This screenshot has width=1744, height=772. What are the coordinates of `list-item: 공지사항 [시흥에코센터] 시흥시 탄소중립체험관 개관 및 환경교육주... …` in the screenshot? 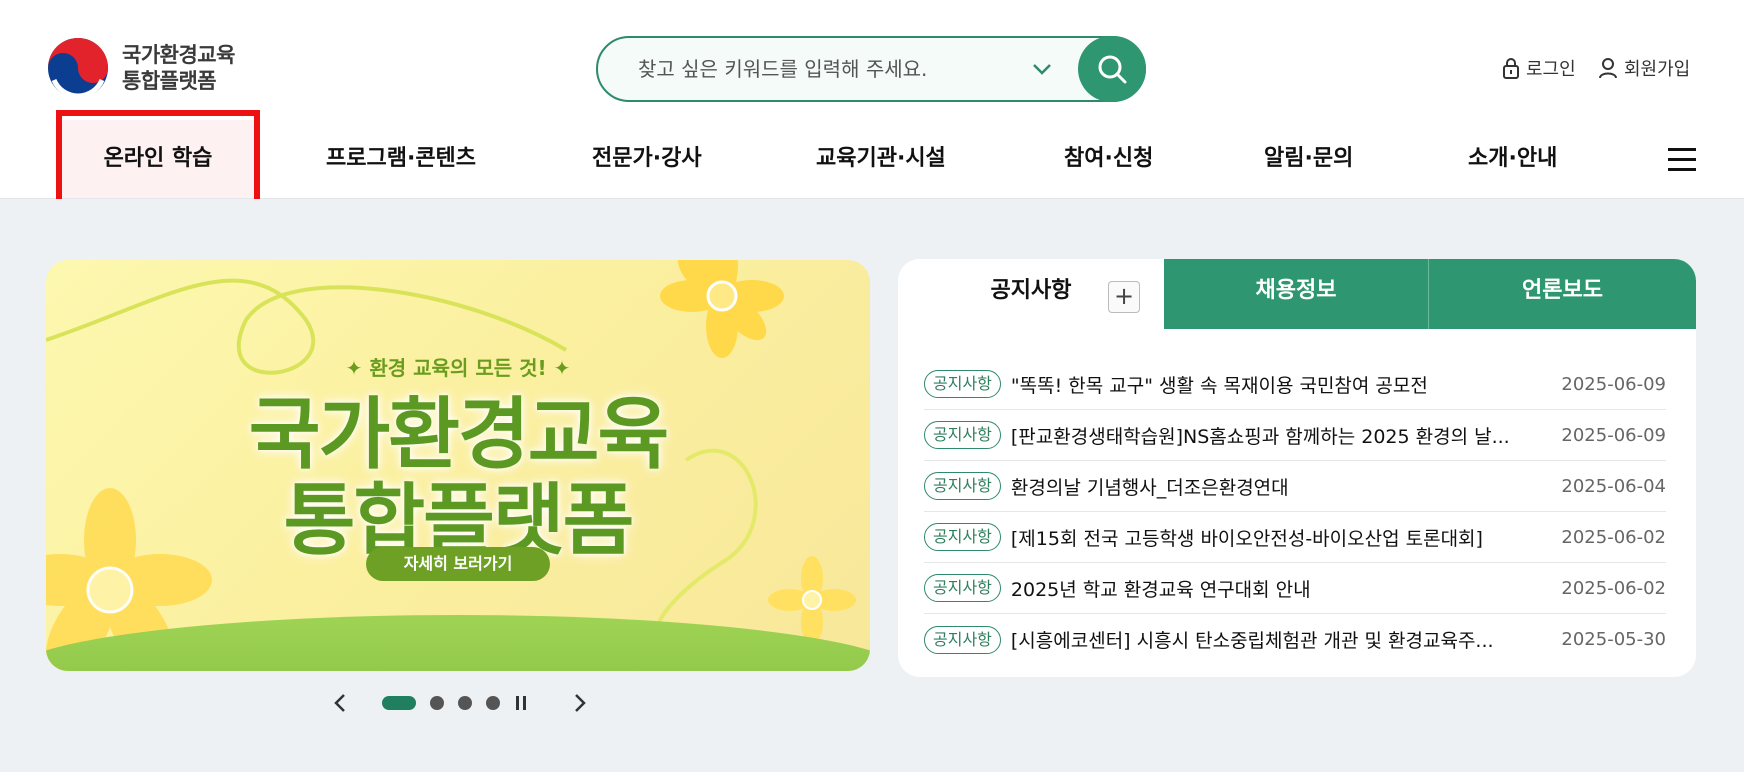 It's located at (1295, 639).